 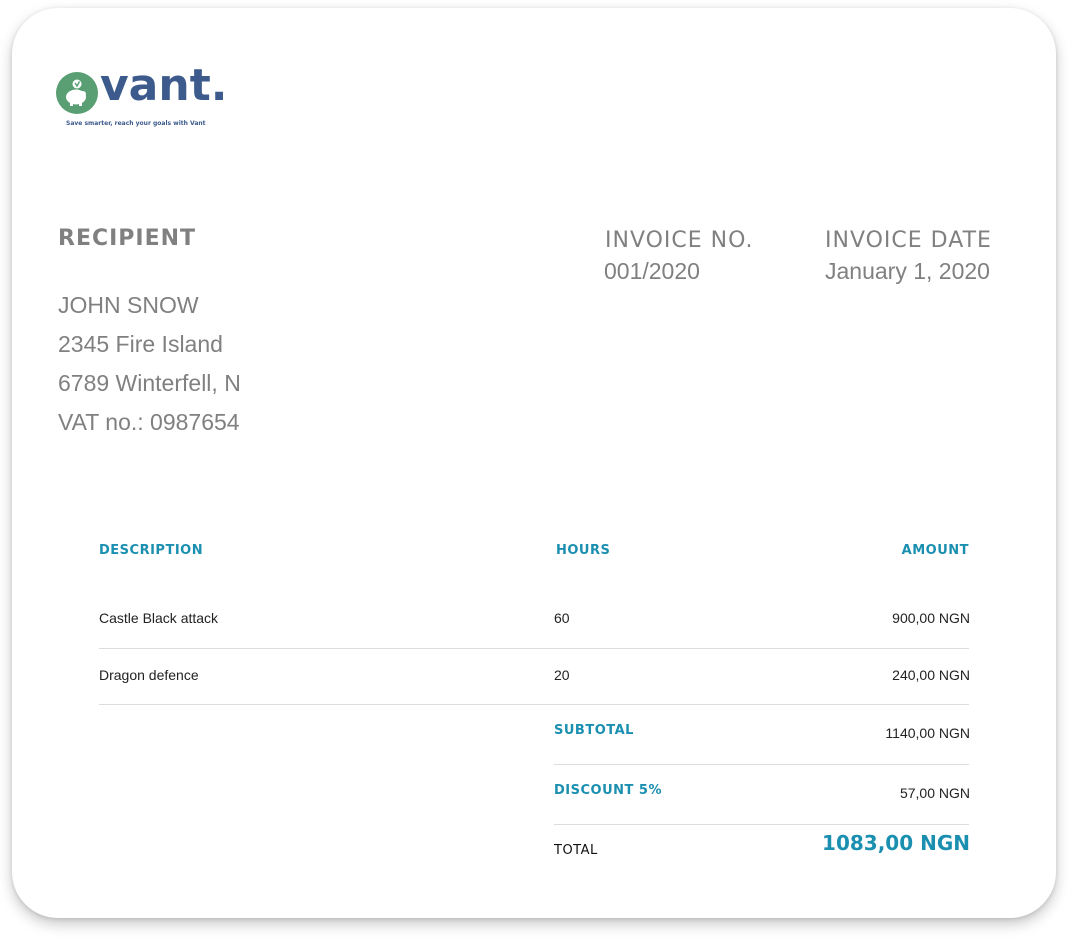 What do you see at coordinates (652, 271) in the screenshot?
I see `invoice-number: 001/2020` at bounding box center [652, 271].